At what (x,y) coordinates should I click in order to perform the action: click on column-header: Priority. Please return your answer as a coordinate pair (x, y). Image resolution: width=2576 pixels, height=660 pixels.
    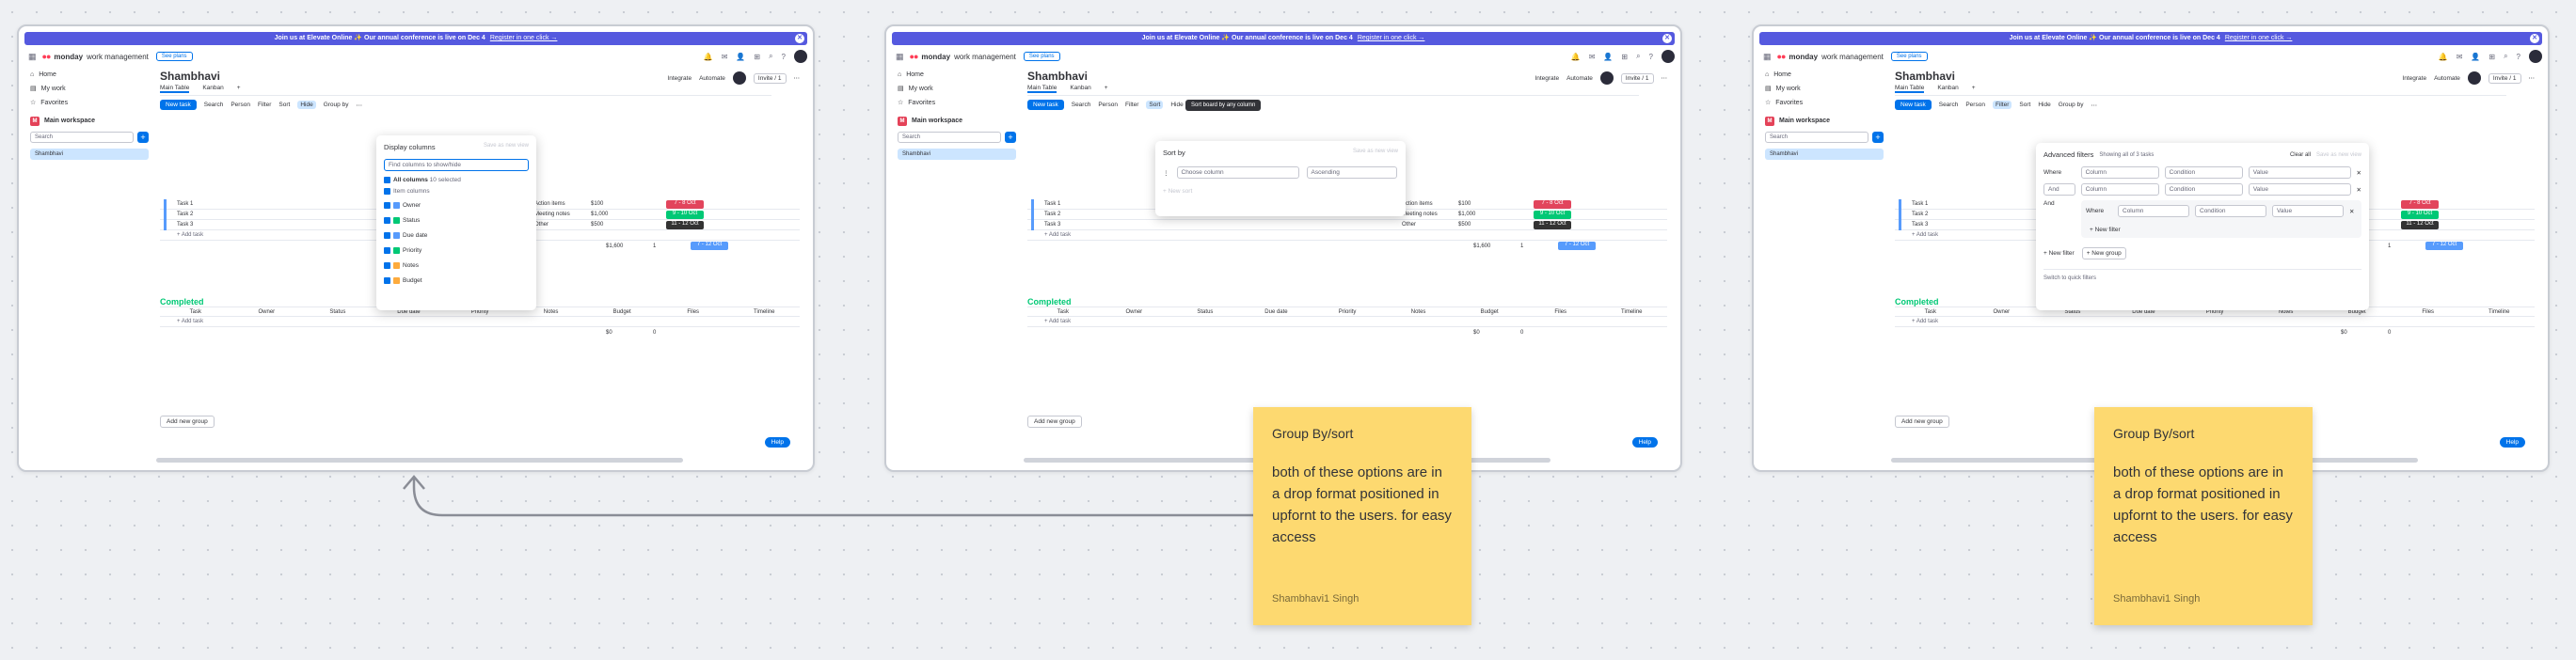
    Looking at the image, I should click on (1347, 312).